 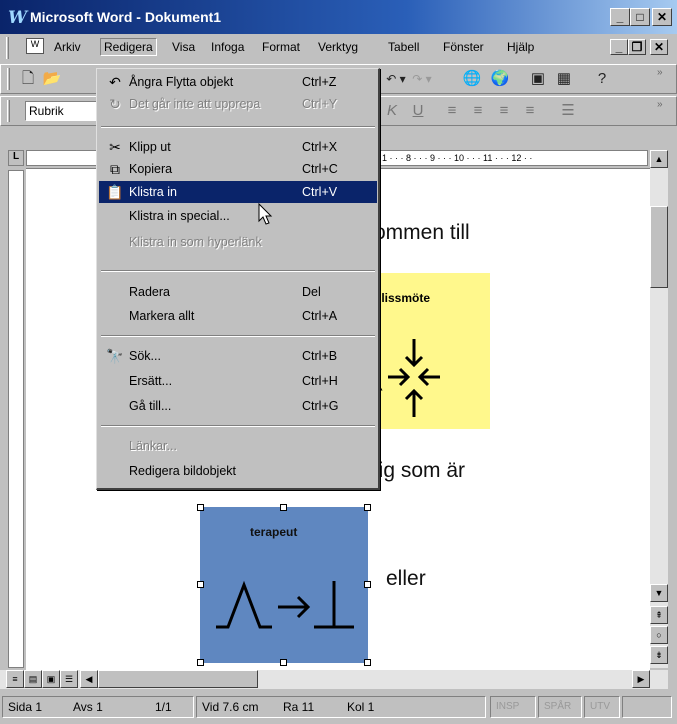 I want to click on hyperlink-icon: 🌐, so click(x=472, y=79).